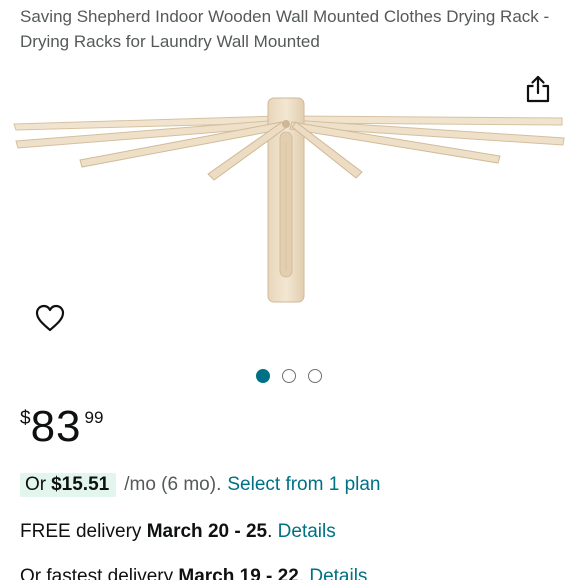 This screenshot has height=580, width=580. What do you see at coordinates (307, 531) in the screenshot?
I see `delivery-details-link: Details` at bounding box center [307, 531].